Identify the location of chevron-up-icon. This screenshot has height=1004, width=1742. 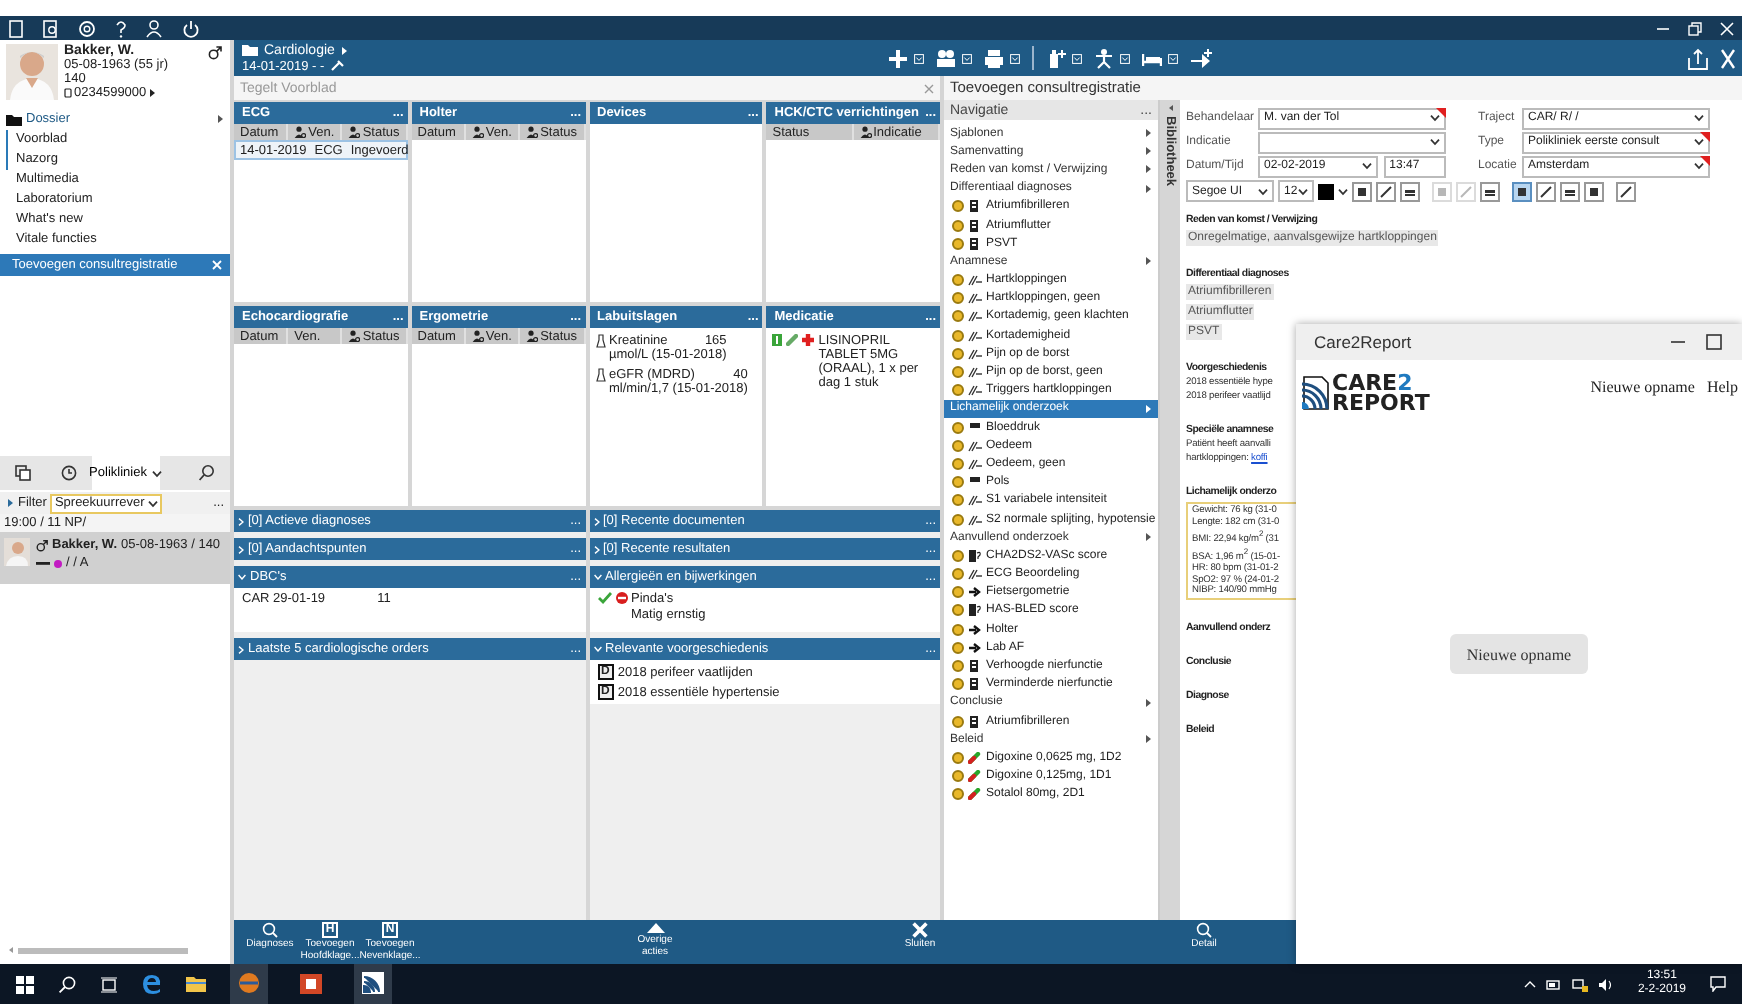
(1529, 984).